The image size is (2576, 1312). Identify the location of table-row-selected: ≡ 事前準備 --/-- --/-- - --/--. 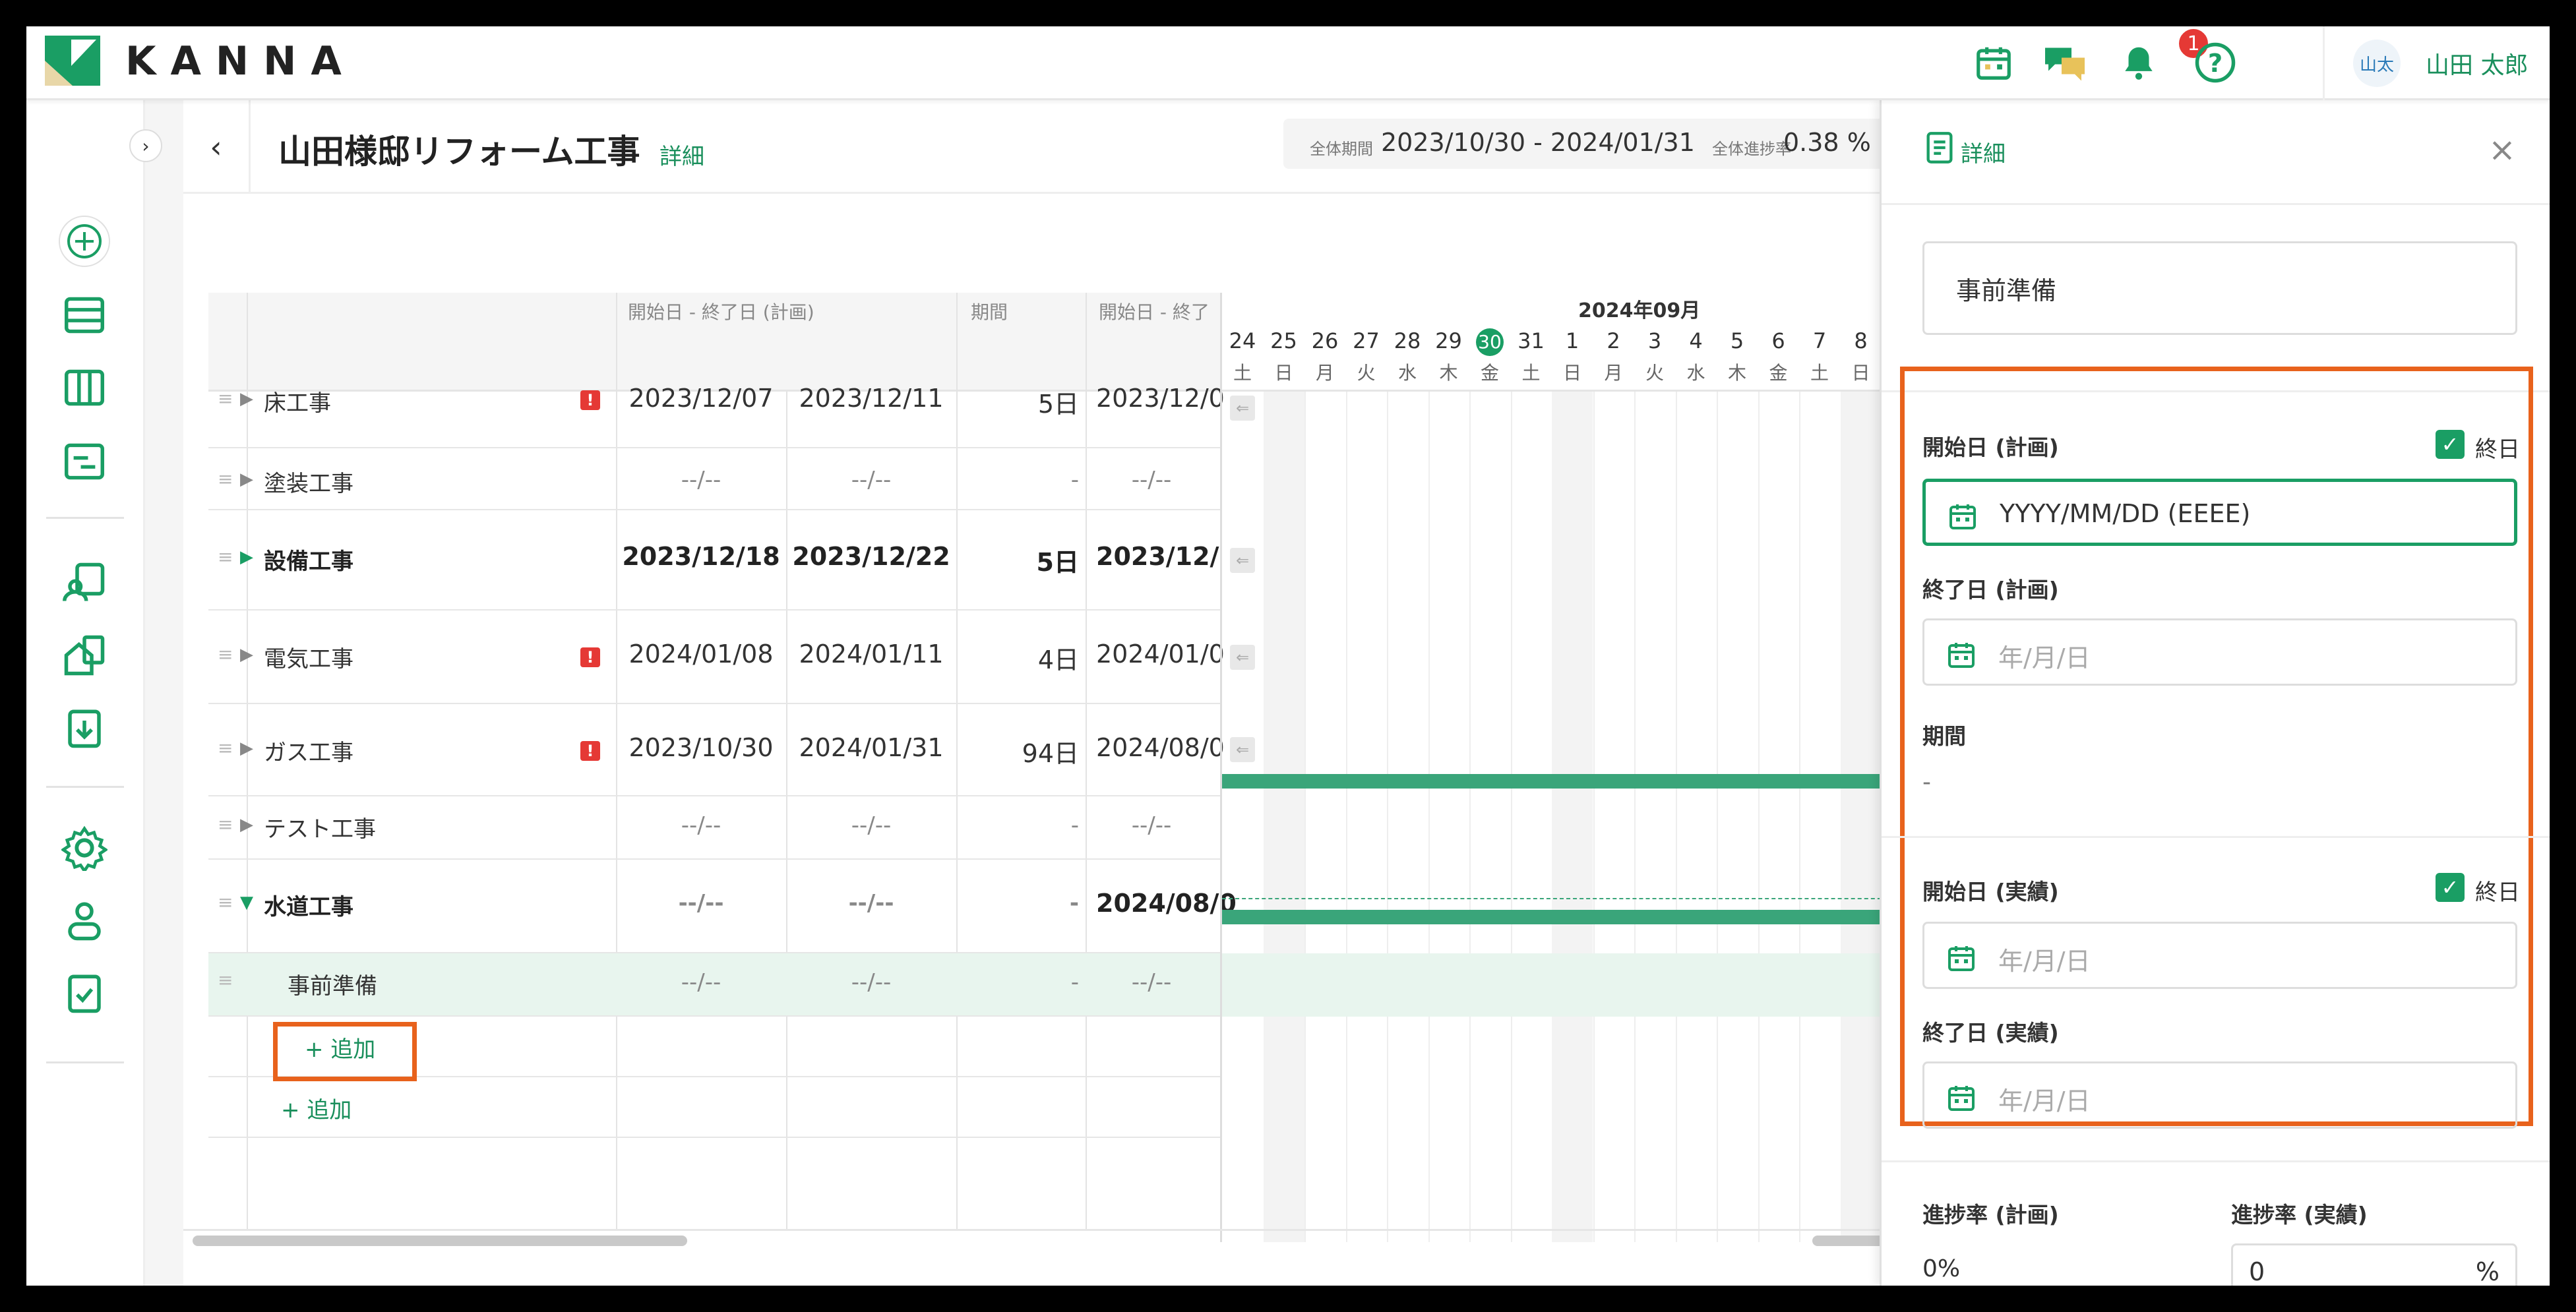
(714, 985).